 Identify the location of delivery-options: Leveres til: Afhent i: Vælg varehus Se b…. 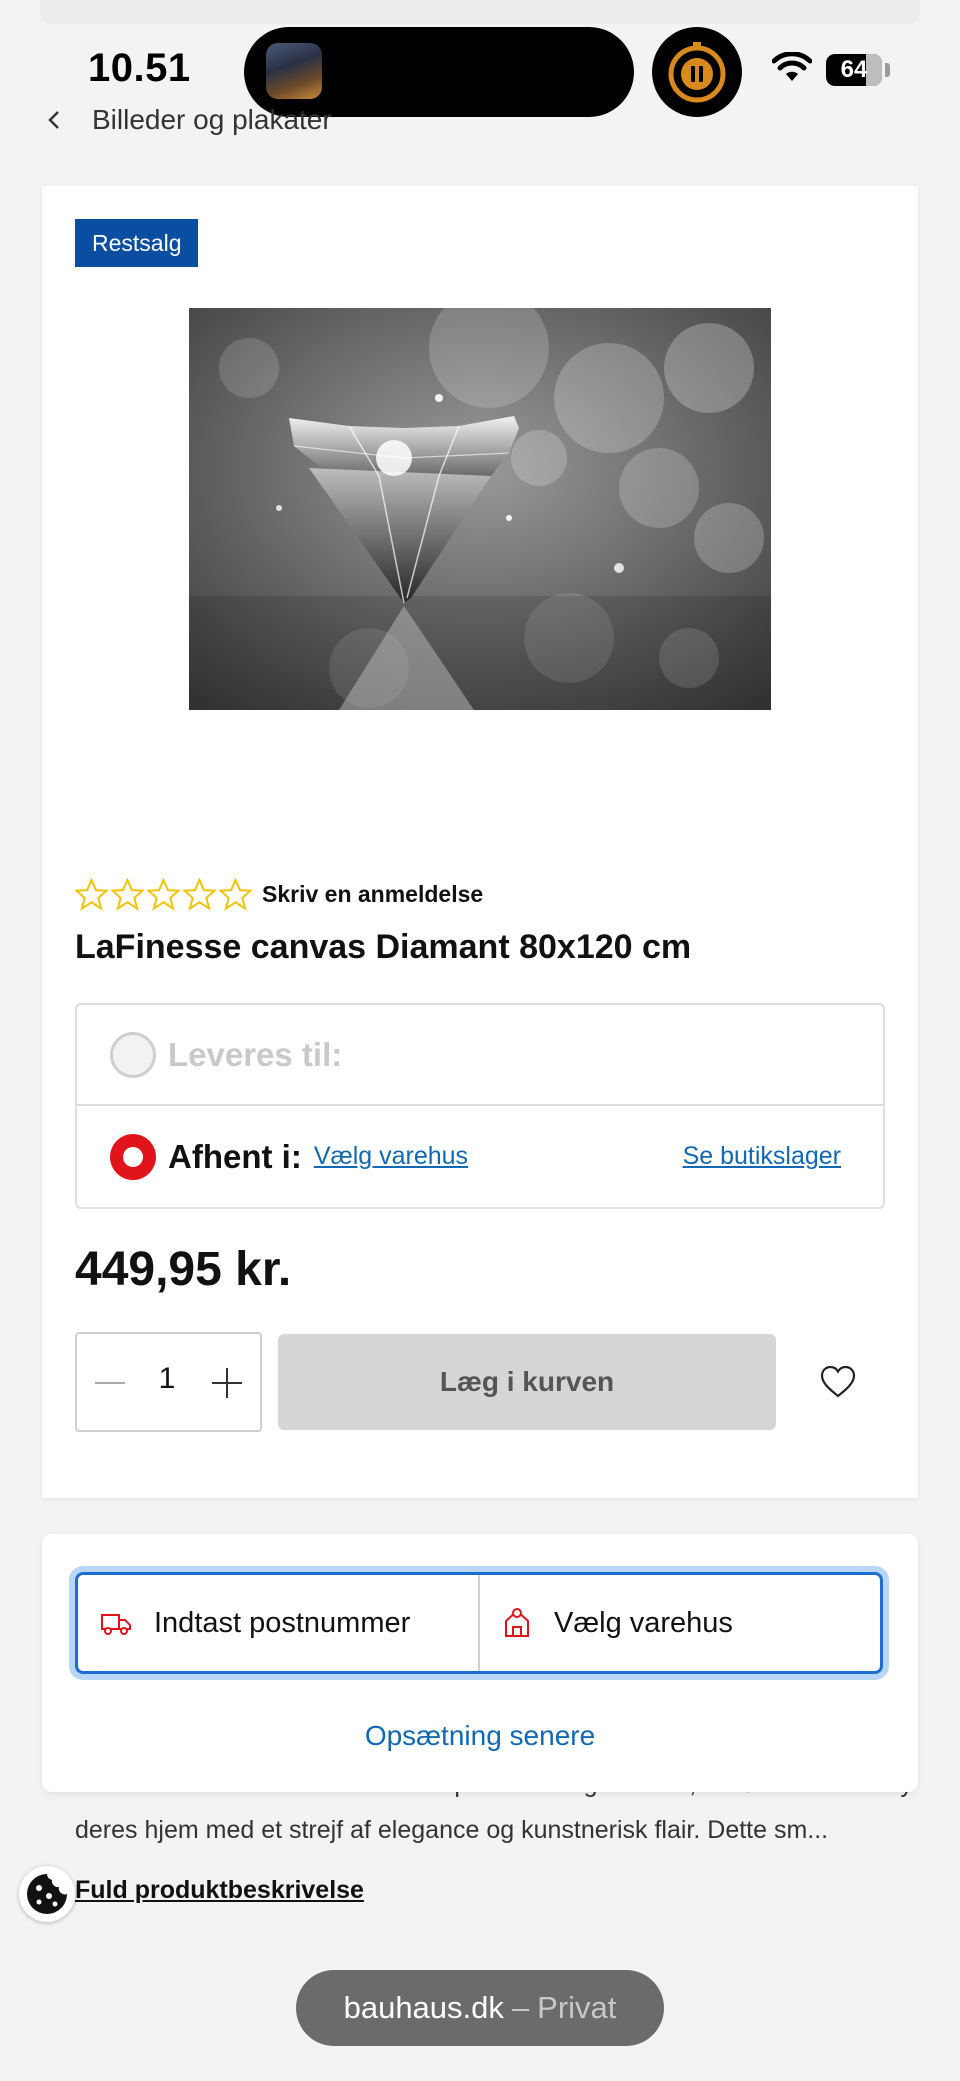
(480, 1106).